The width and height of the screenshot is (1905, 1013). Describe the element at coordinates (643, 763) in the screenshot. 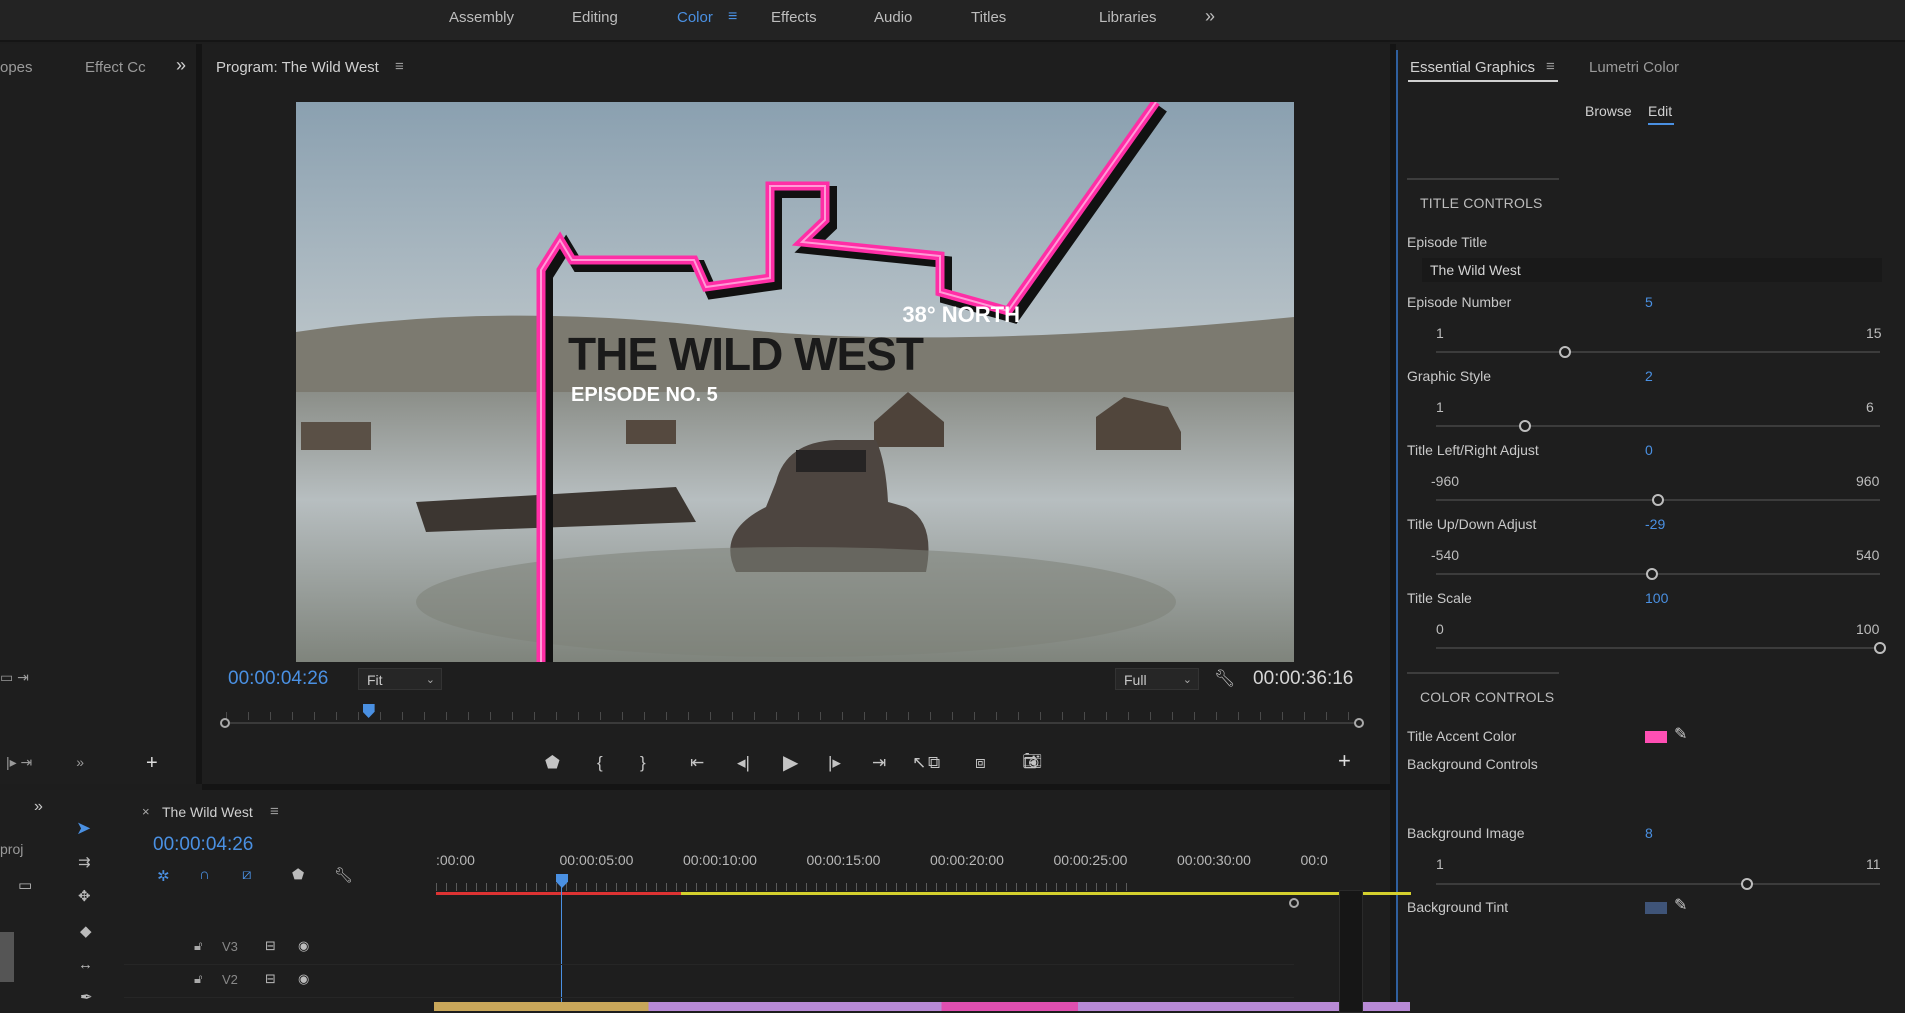

I see `mark-out-icon: }` at that location.